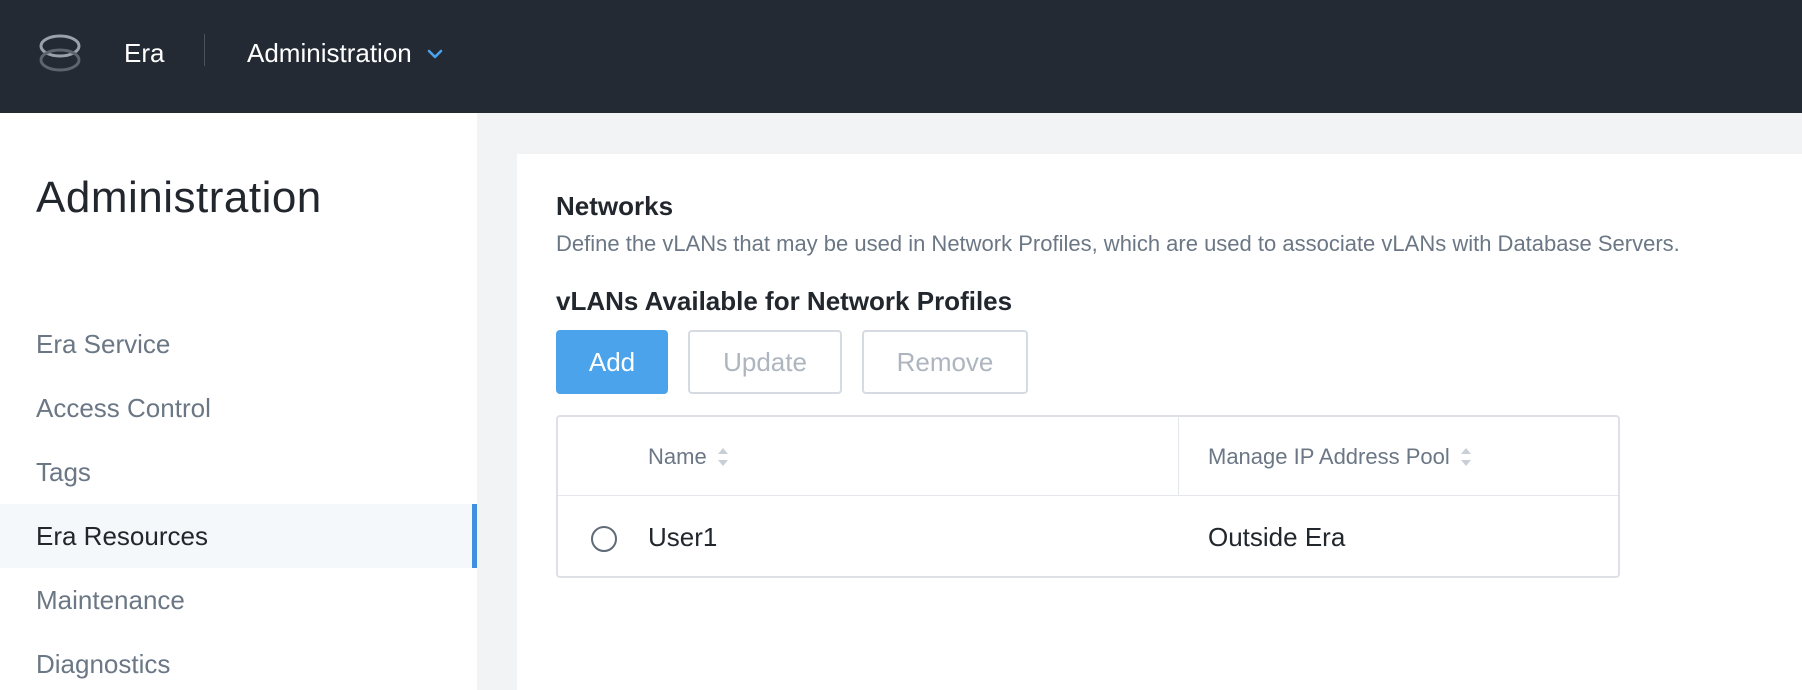 Image resolution: width=1802 pixels, height=690 pixels. I want to click on app-name: Era, so click(144, 53).